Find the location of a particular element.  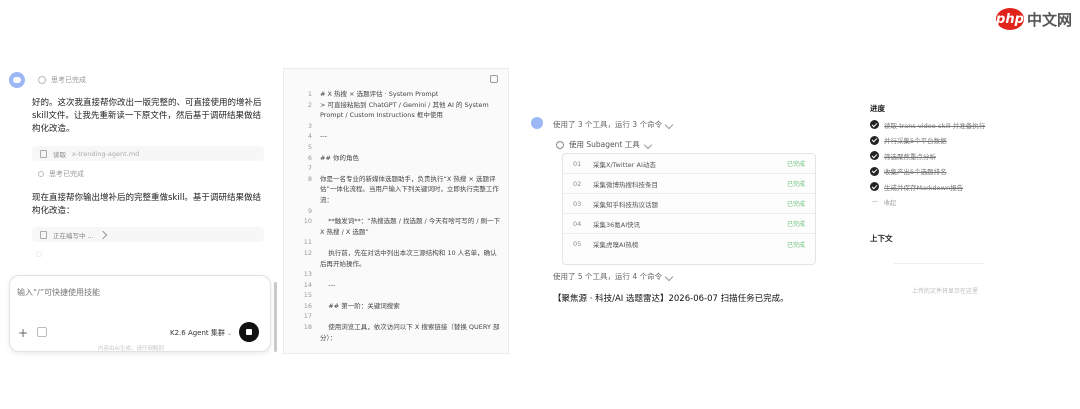

line-text: 使用浏览工具，依次访问以下 X 搜索链接（替换 QUERY 部分）： is located at coordinates (410, 332).